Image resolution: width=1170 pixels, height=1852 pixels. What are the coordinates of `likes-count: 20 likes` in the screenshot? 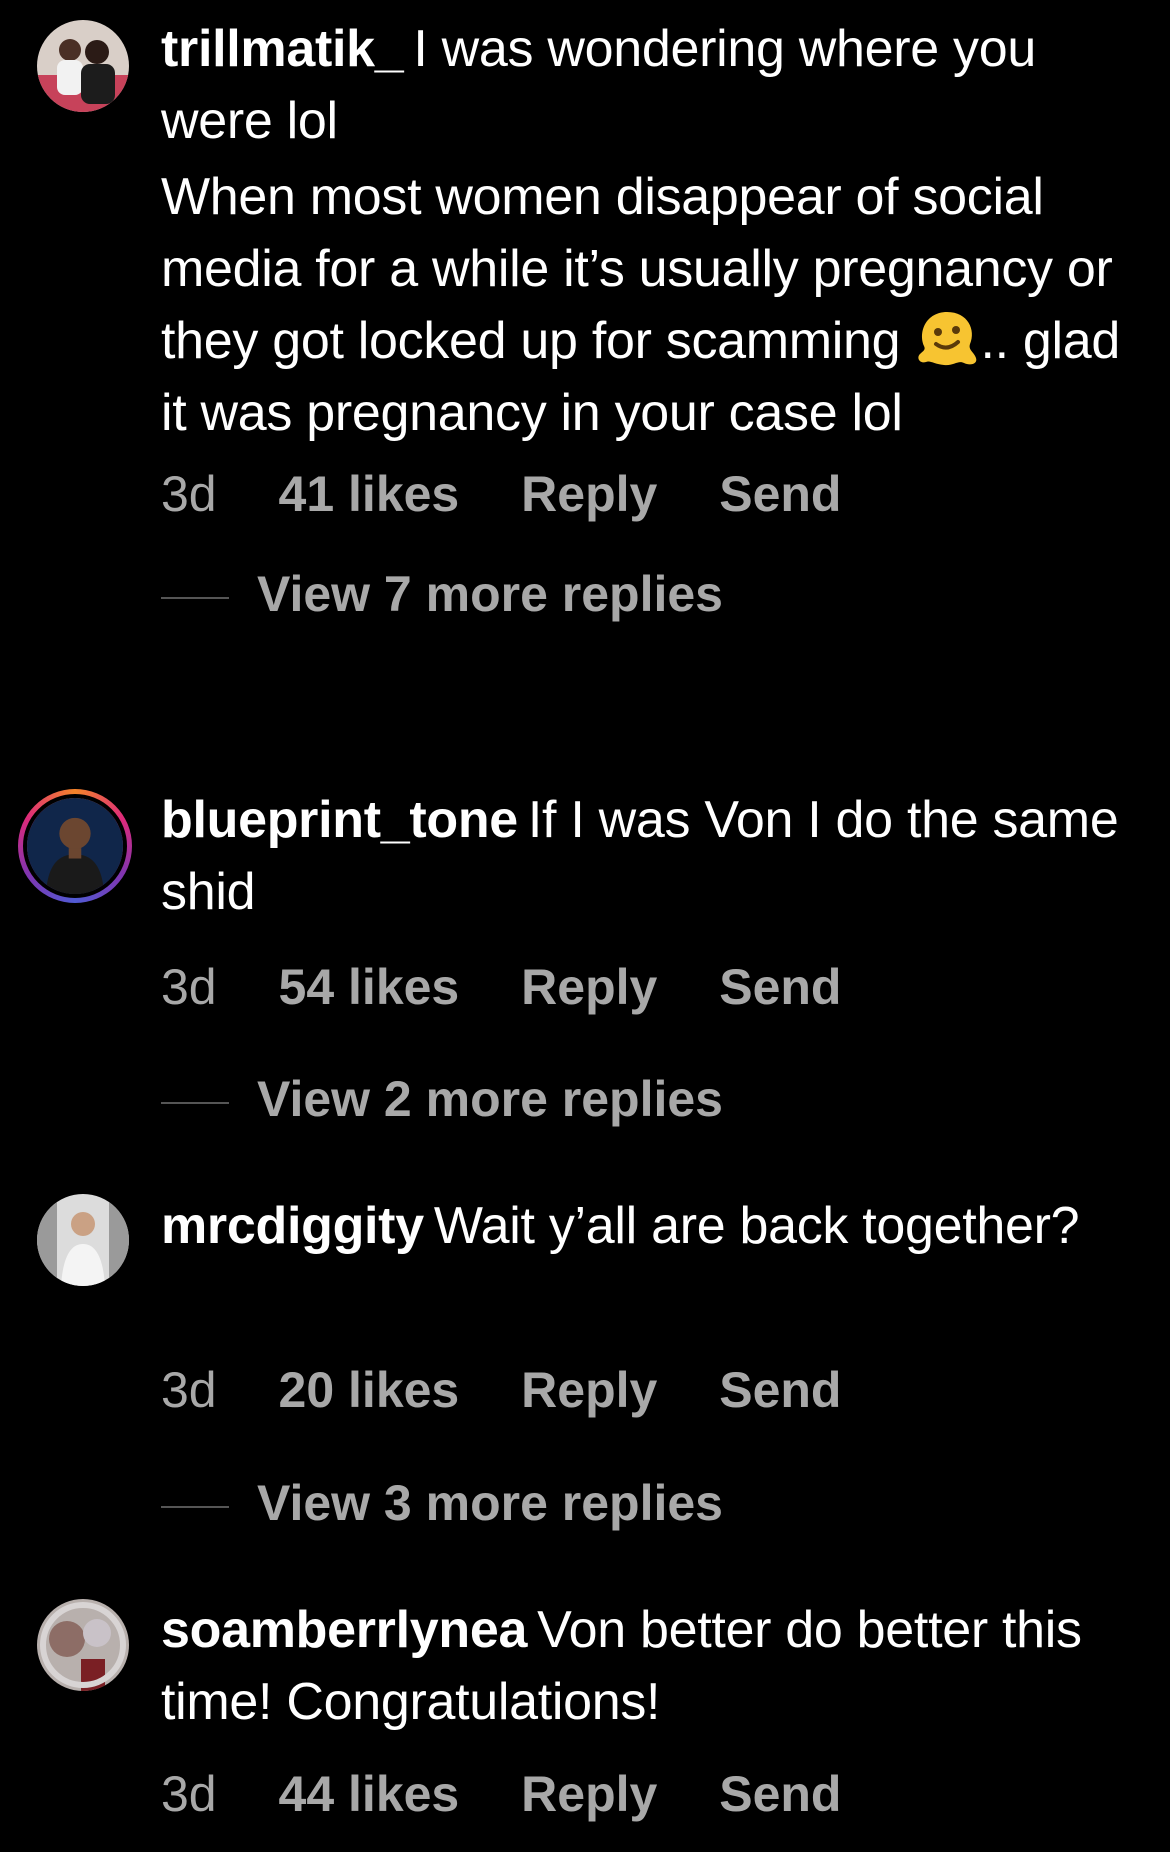 It's located at (369, 1390).